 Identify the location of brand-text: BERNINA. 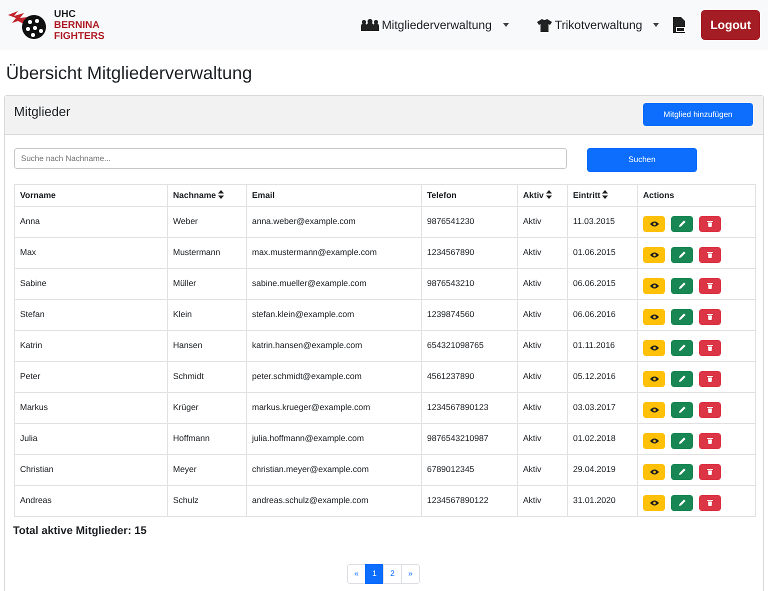
(77, 25).